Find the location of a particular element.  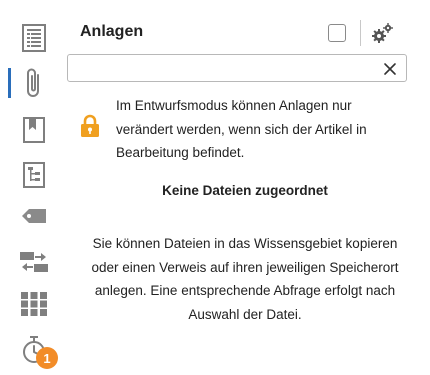

rail-item-attachments is located at coordinates (34, 83).